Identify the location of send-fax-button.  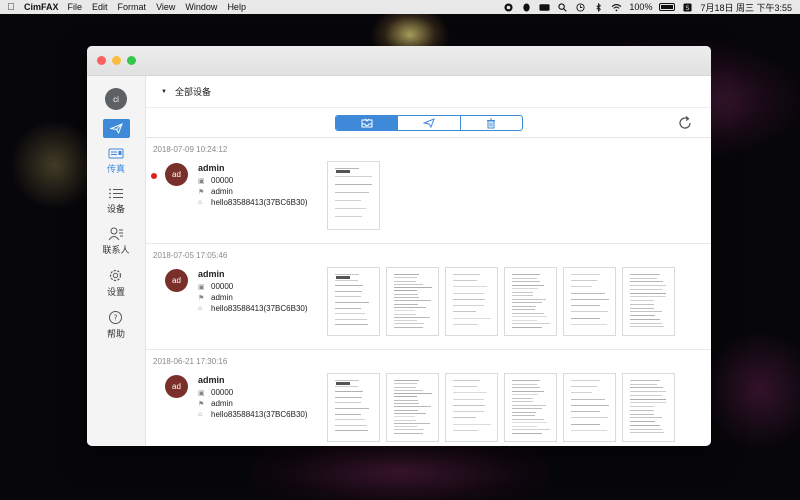
(116, 128).